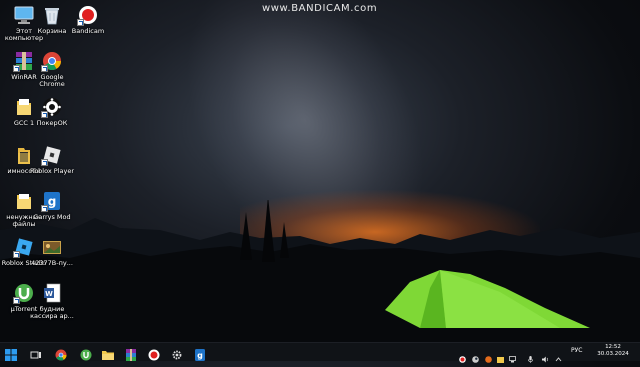 This screenshot has height=367, width=640. I want to click on taskbar: g РУС 12:52 30.03.2024, so click(320, 352).